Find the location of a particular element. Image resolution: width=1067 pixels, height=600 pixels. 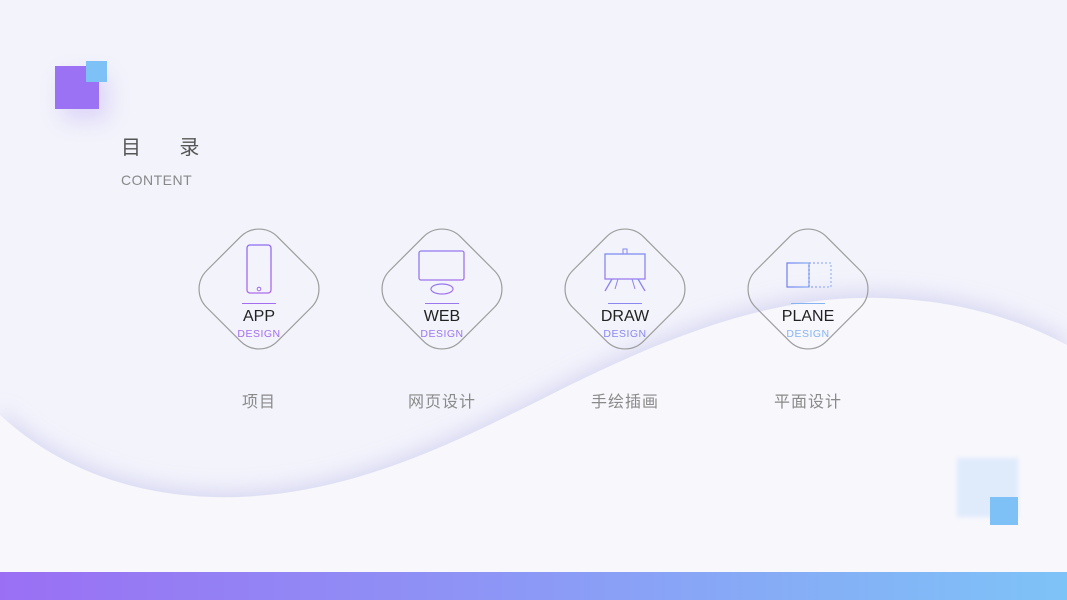

item-label: 平面设计 is located at coordinates (807, 401).